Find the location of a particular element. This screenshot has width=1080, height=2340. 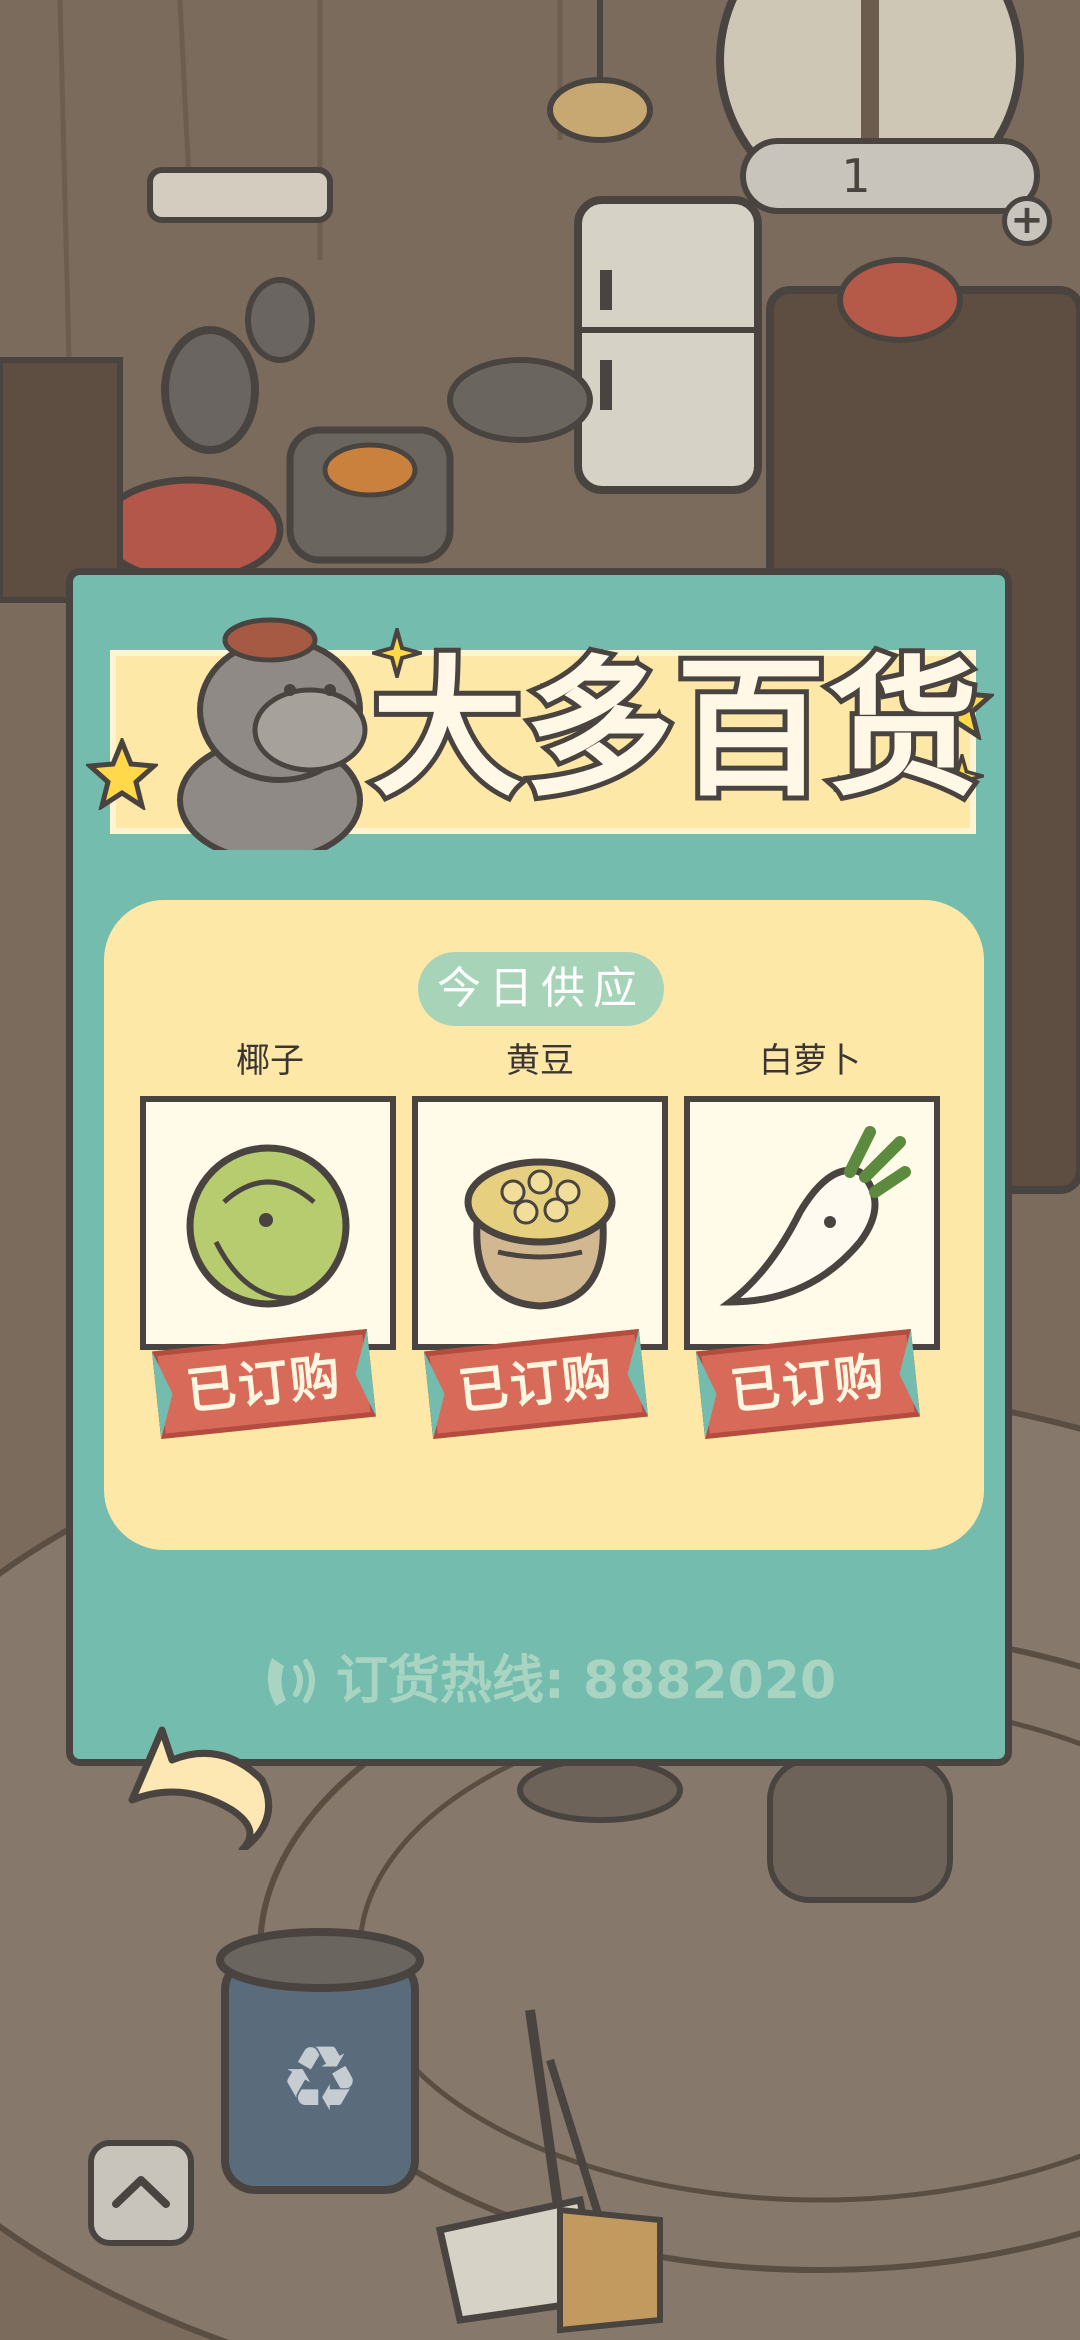

shop-title: 大多百货 is located at coordinates (675, 730).